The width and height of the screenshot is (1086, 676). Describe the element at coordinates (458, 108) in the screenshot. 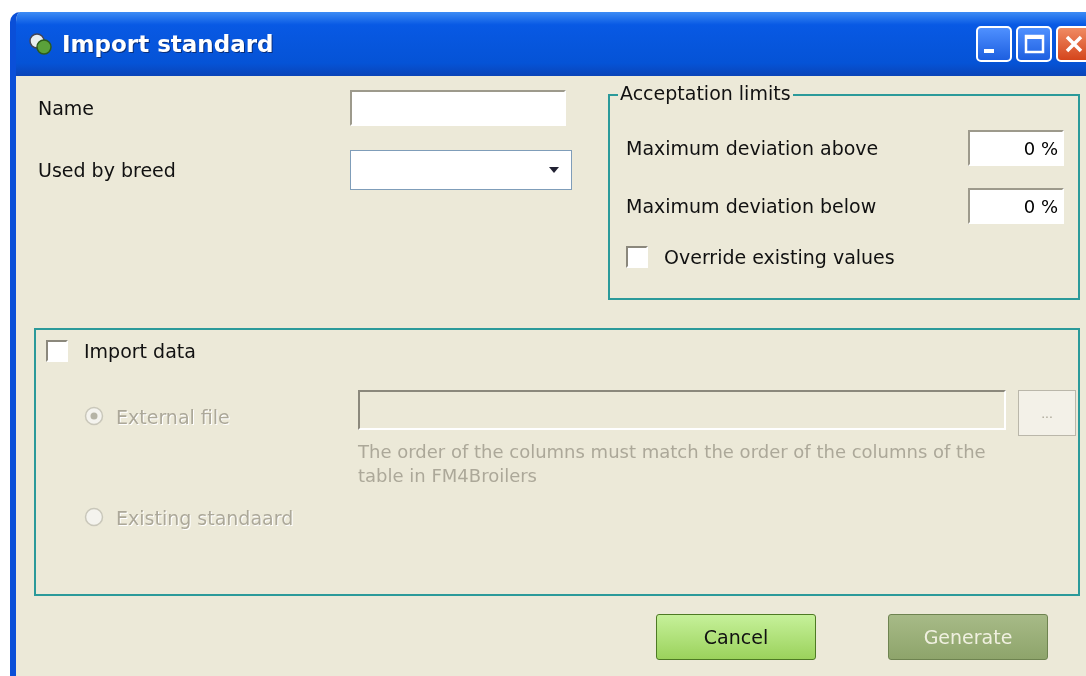

I see `name-input` at that location.